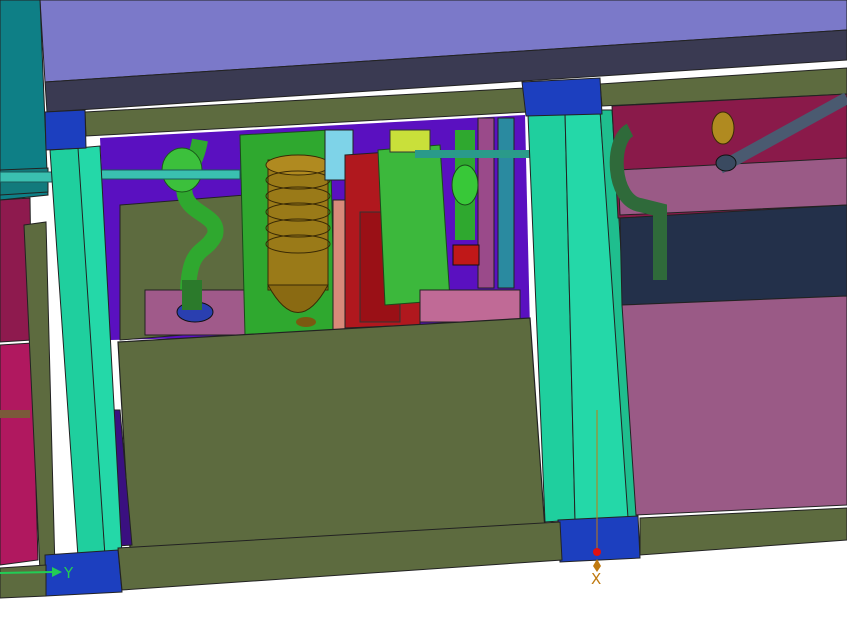 This screenshot has width=847, height=632. I want to click on cross-pipe-left, so click(30, 177).